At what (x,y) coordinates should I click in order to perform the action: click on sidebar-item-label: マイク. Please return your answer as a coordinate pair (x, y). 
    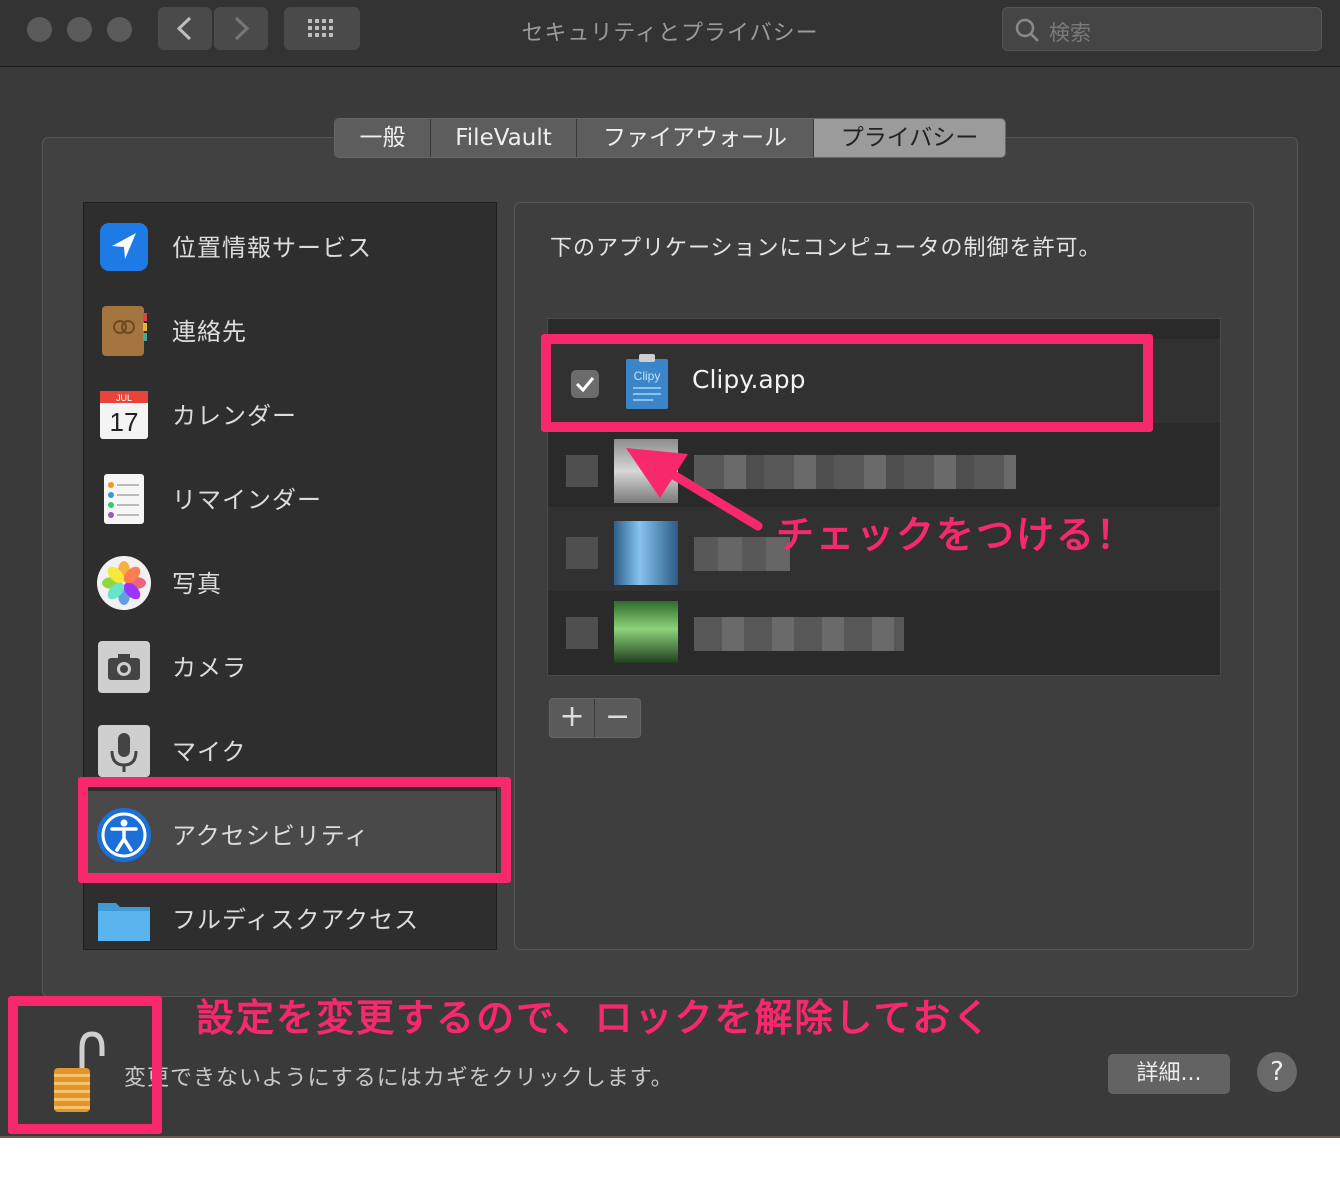
    Looking at the image, I should click on (209, 752).